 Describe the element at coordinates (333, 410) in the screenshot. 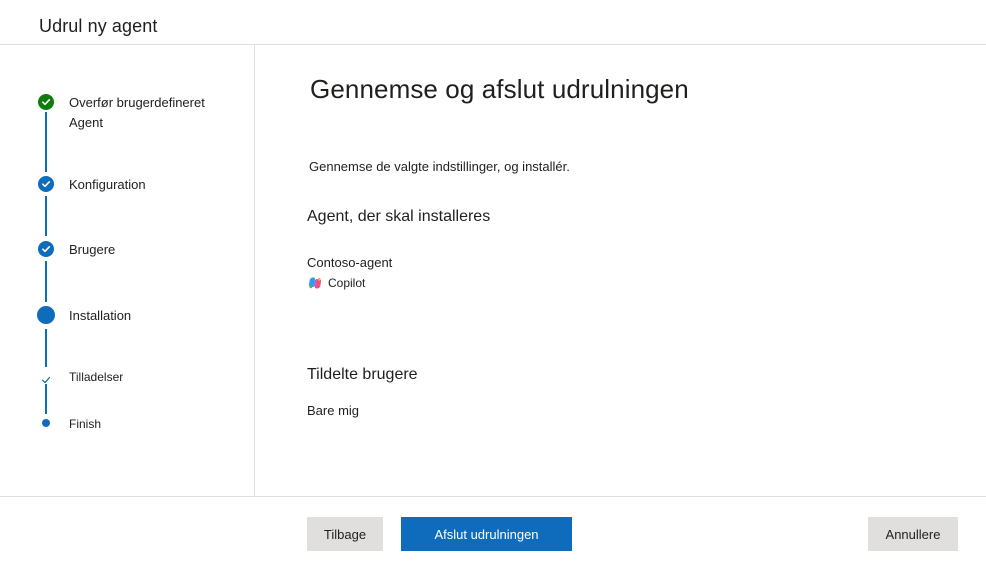

I see `assigned-users-value: Bare mig` at that location.